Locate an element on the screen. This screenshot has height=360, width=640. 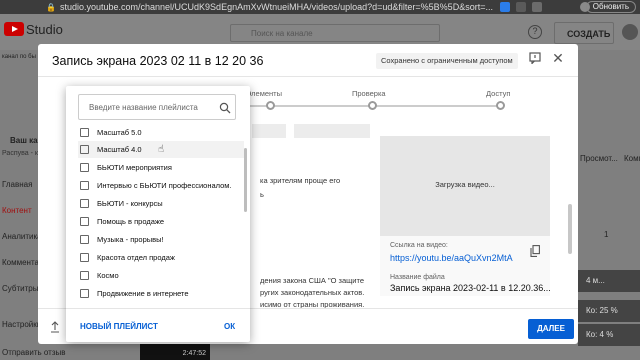
column-header-comments: Комм is located at coordinates (632, 158).